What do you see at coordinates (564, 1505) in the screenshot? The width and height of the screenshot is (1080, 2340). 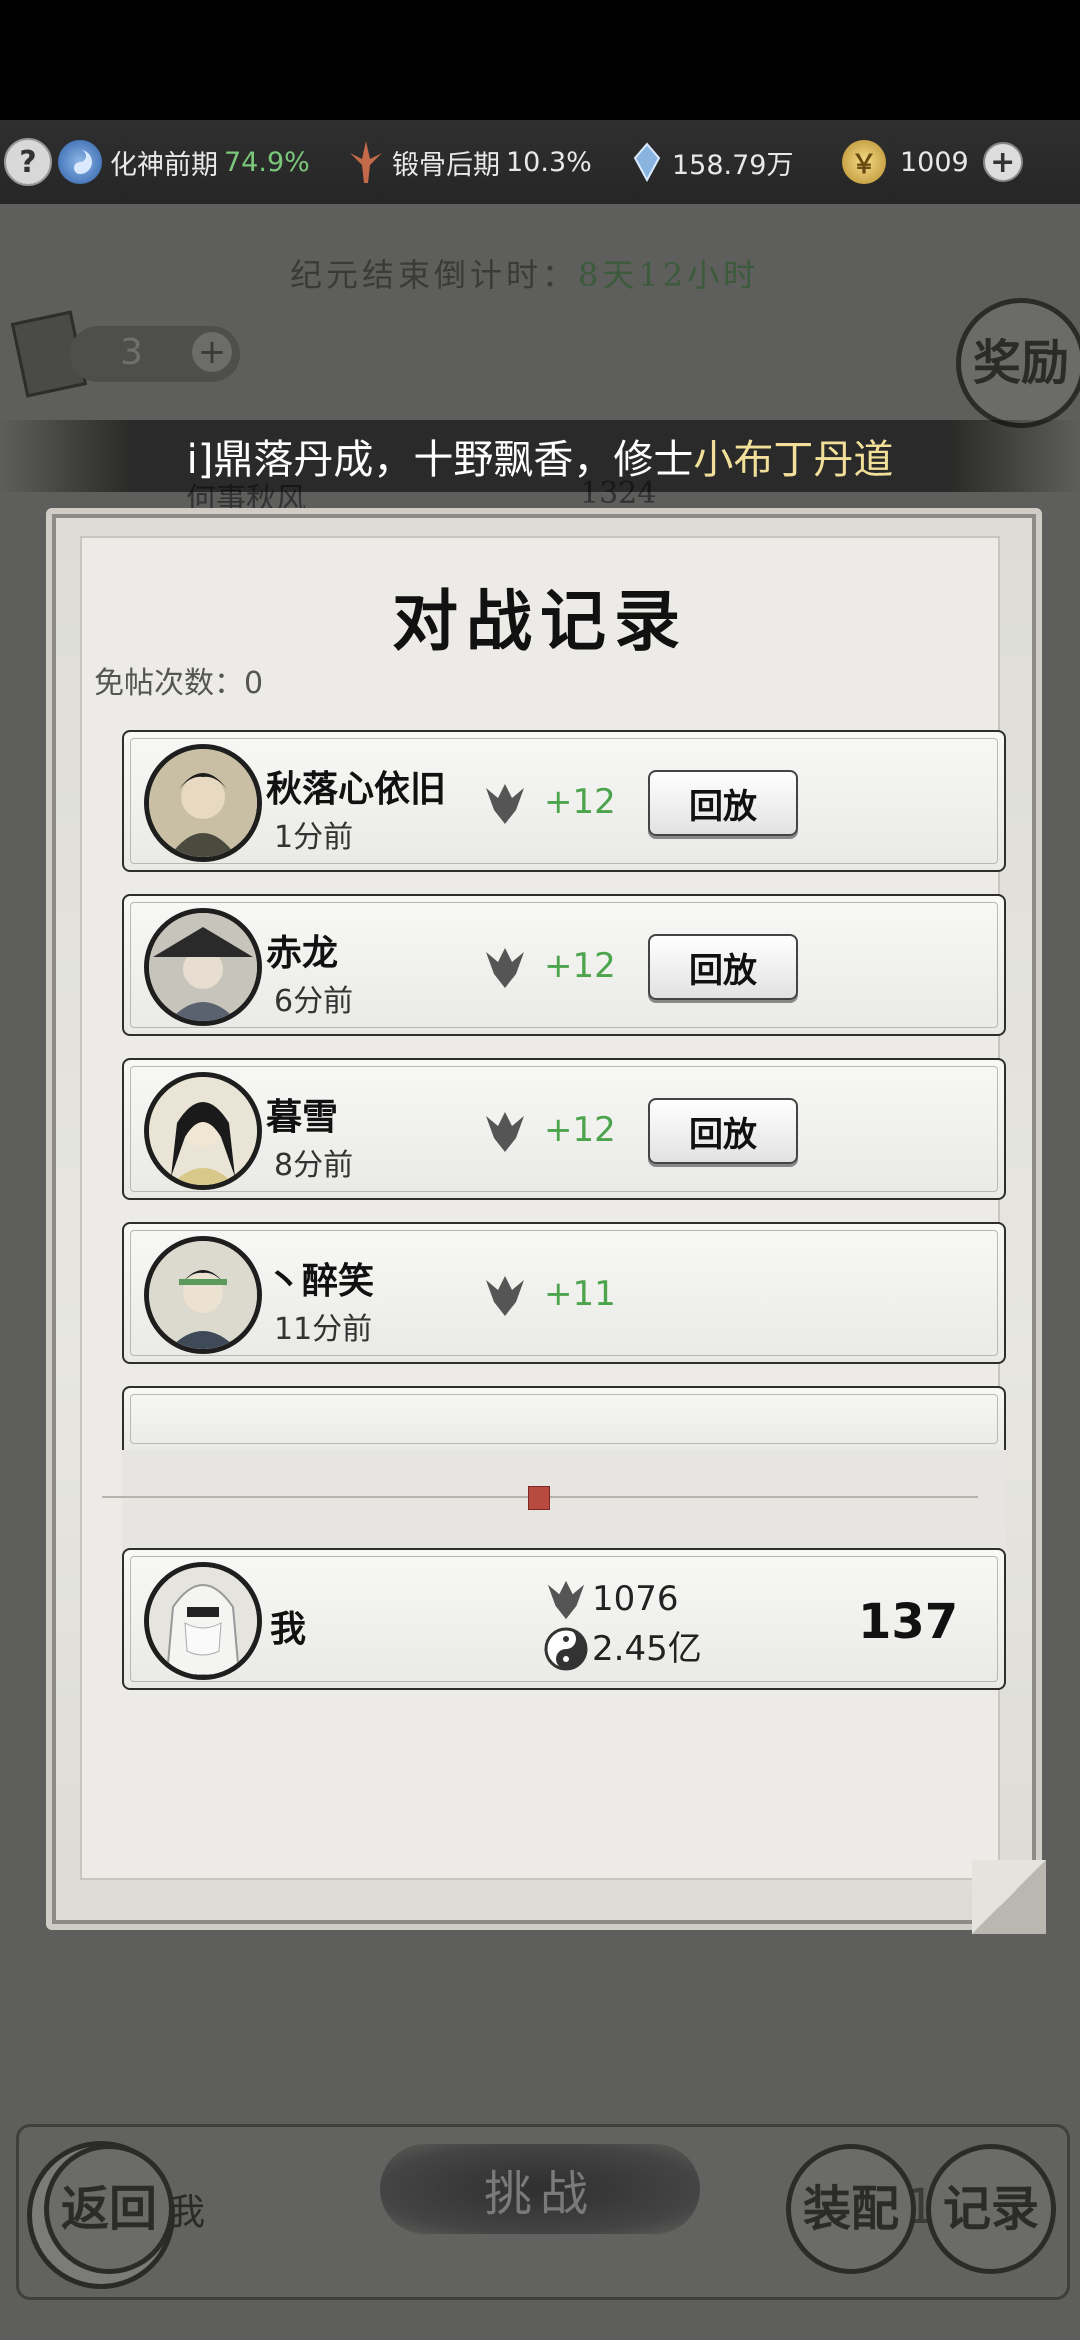 I see `list-scroll-mask` at bounding box center [564, 1505].